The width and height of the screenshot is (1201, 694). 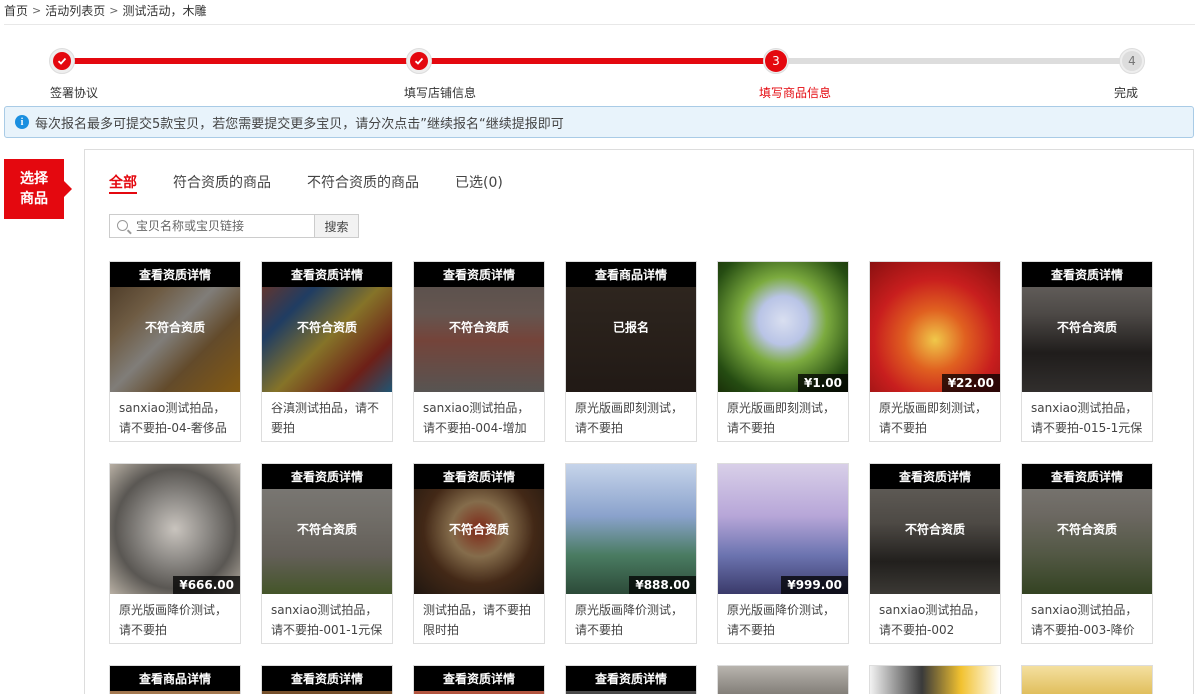 What do you see at coordinates (164, 11) in the screenshot?
I see `breadcrumb-current: 测试活动，木雕` at bounding box center [164, 11].